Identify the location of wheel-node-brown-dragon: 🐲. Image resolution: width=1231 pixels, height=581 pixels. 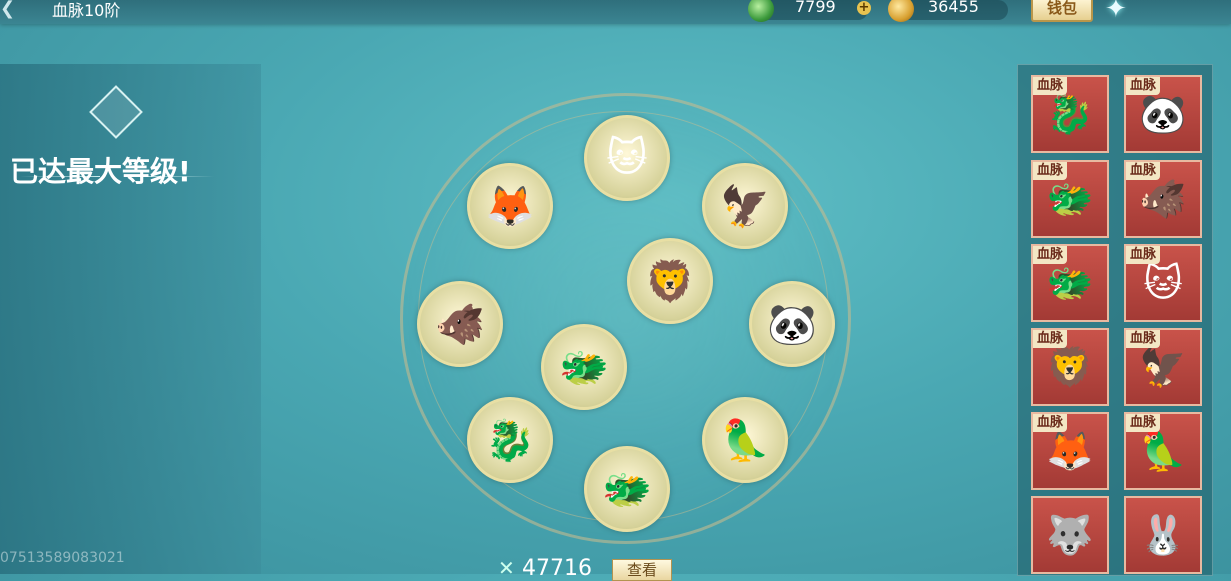
(584, 367).